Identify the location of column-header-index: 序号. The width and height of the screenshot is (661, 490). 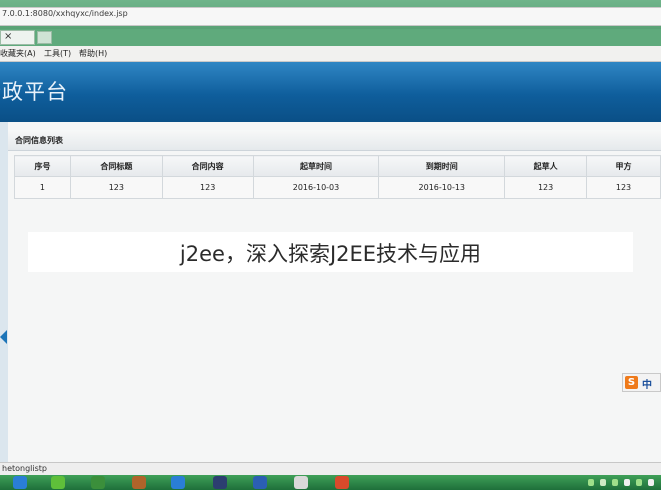
(42, 166).